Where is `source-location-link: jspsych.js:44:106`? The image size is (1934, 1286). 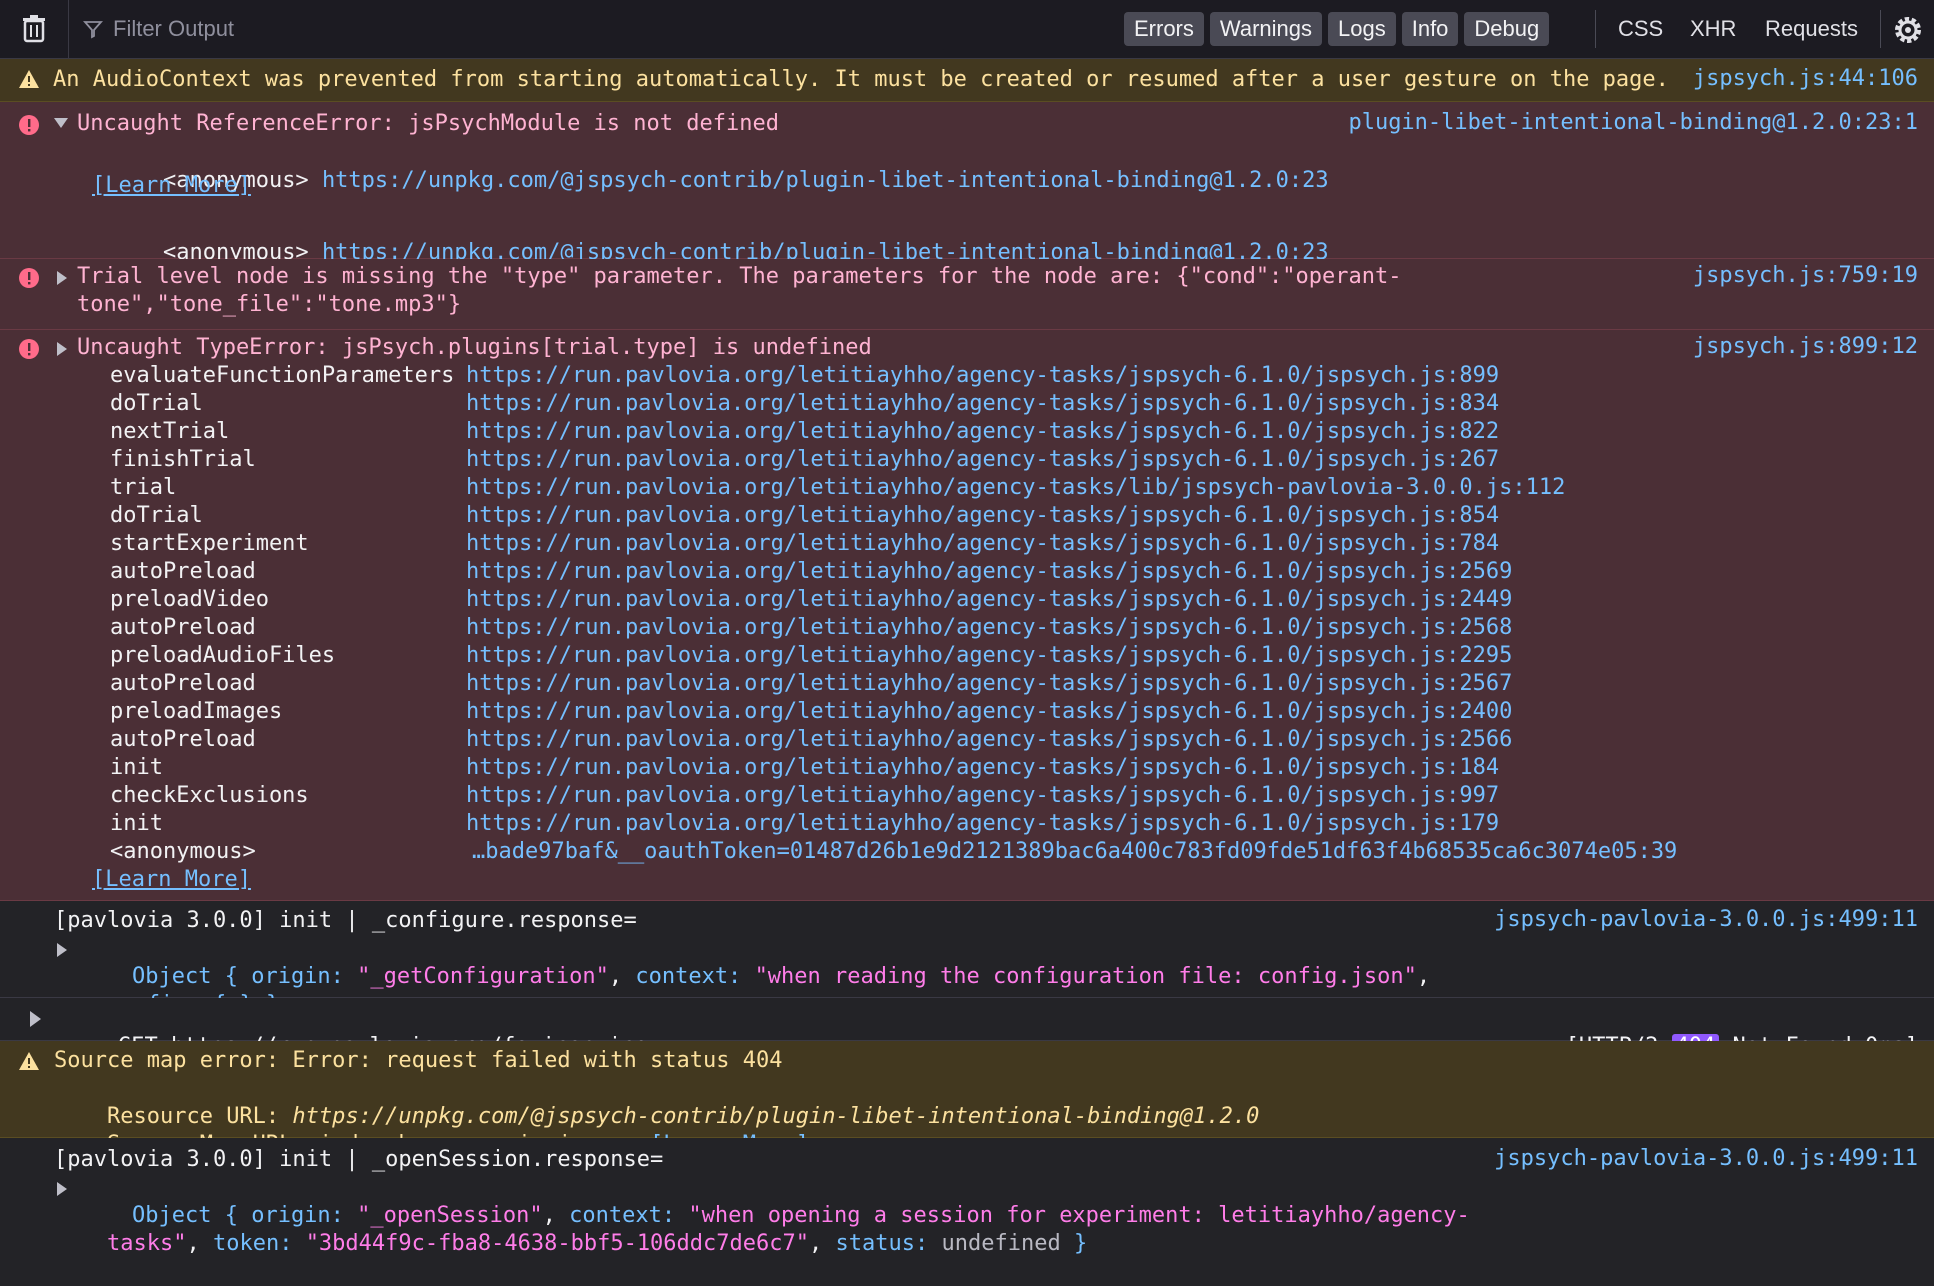 source-location-link: jspsych.js:44:106 is located at coordinates (1805, 78).